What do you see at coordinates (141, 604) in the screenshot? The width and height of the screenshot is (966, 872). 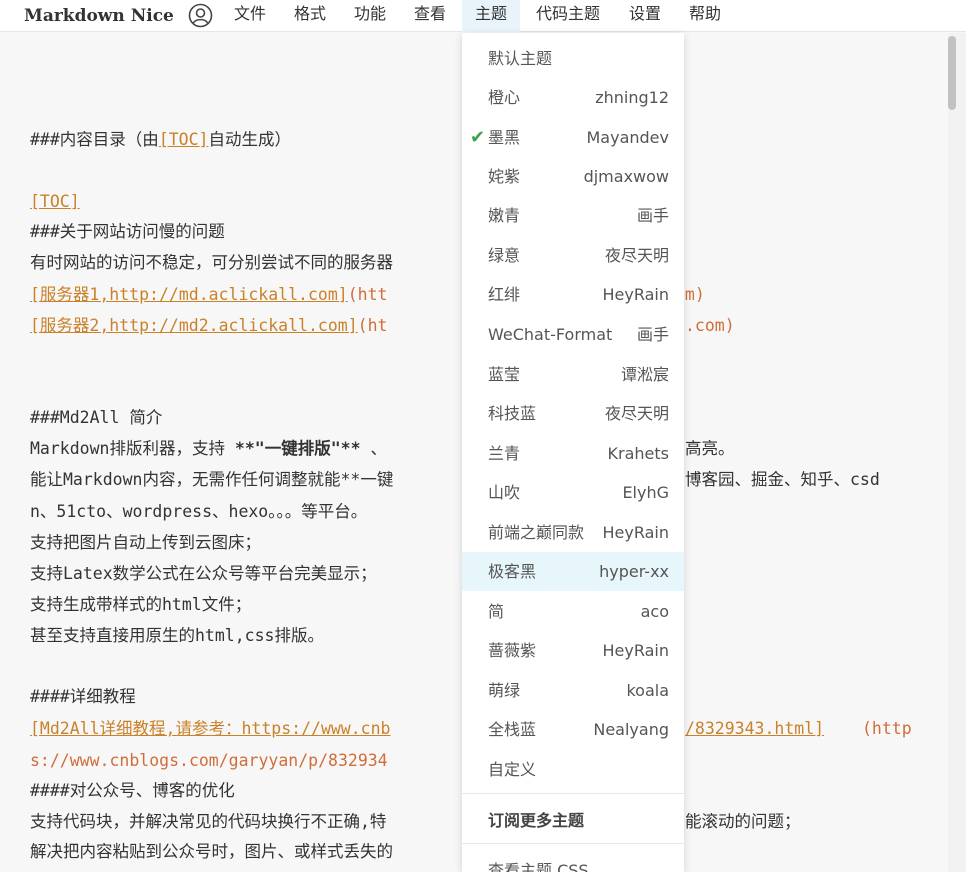 I see `editor-line: 支持生成带样式的html文件；` at bounding box center [141, 604].